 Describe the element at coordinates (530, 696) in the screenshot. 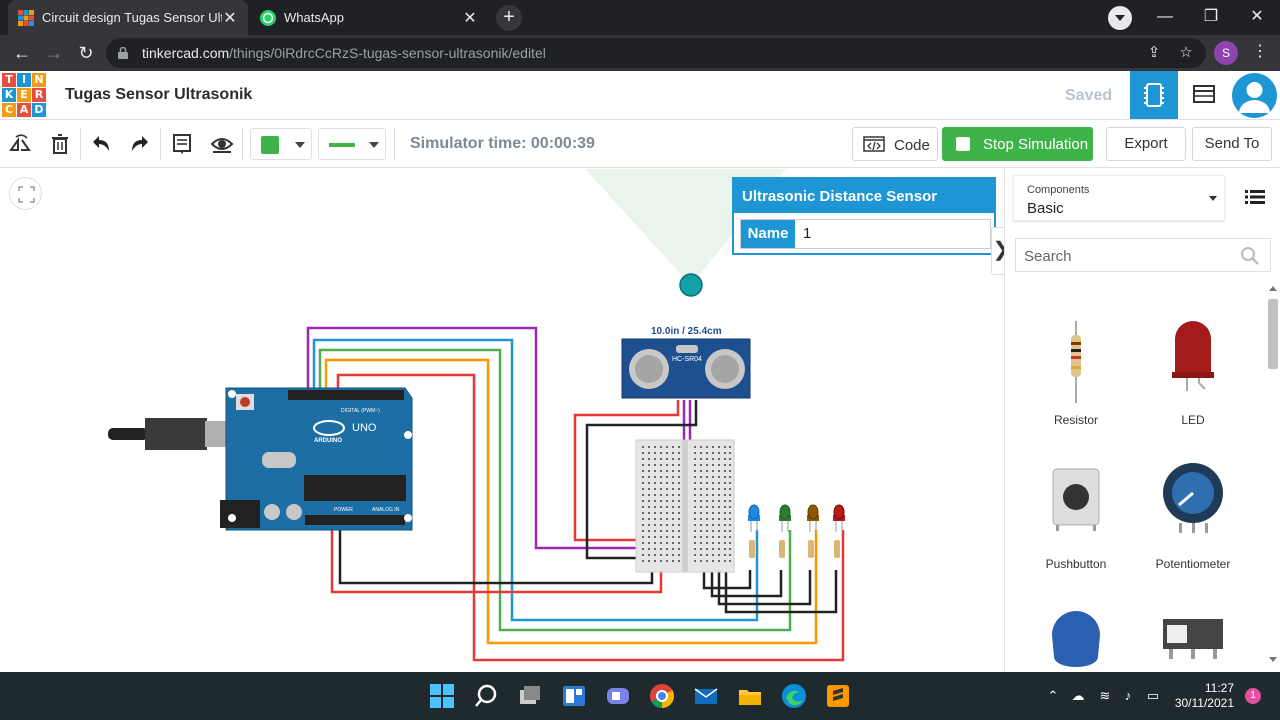

I see `task-view-icon` at that location.